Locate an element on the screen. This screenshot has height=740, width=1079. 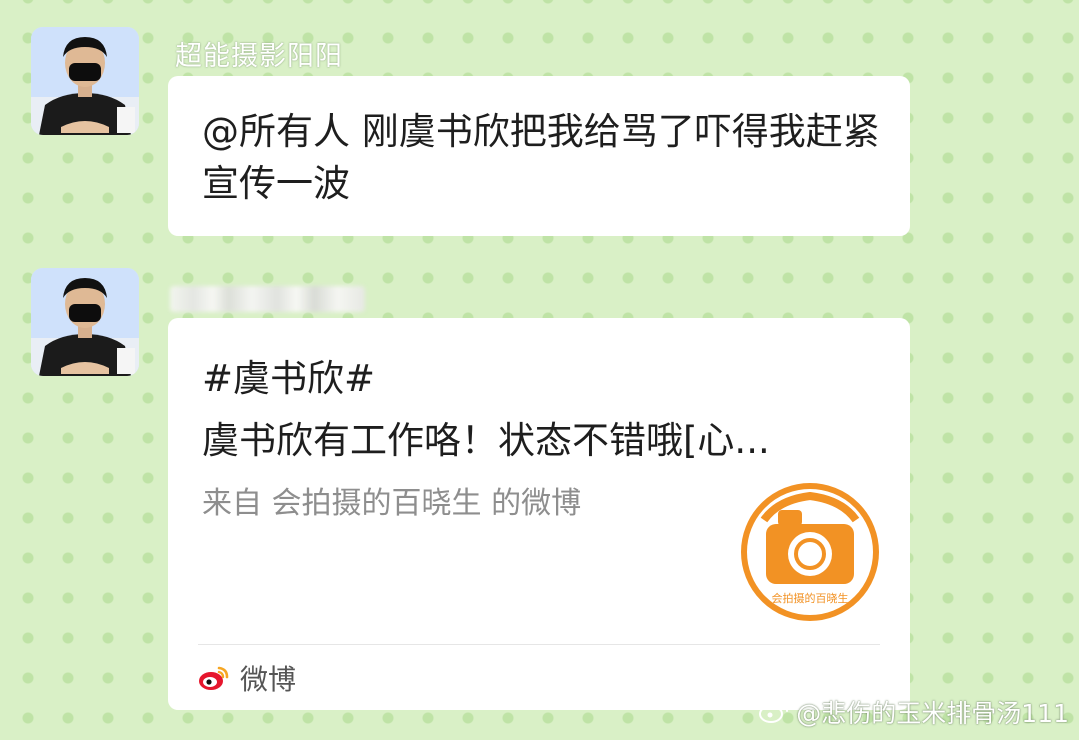
sender-name-blurred is located at coordinates (267, 299).